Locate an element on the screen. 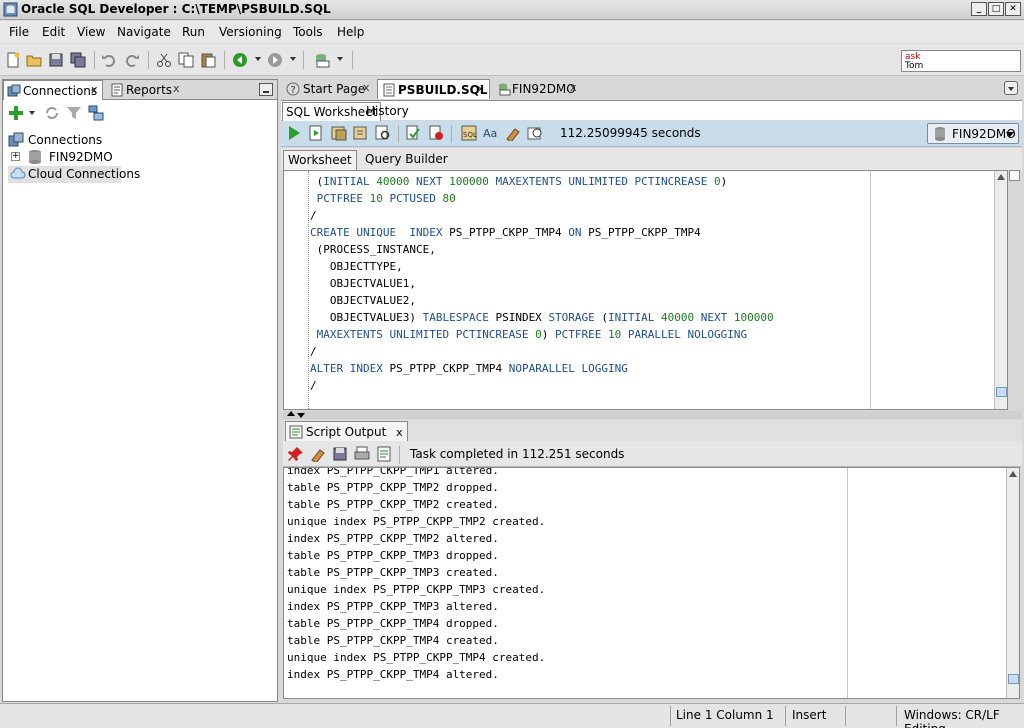 The width and height of the screenshot is (1024, 728). menu-tools: Tools is located at coordinates (308, 32).